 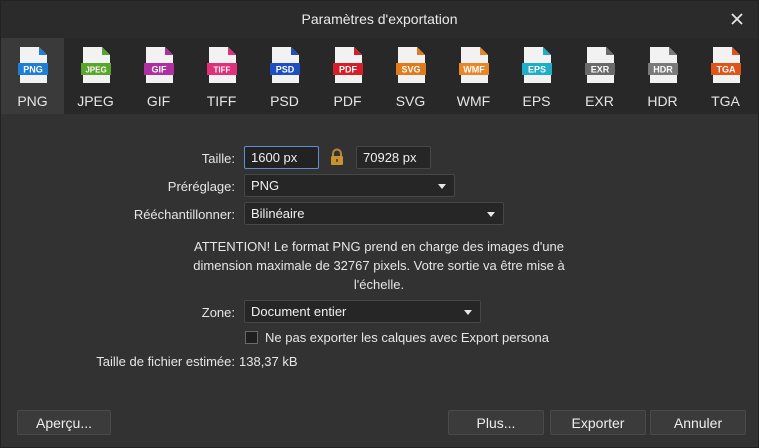 What do you see at coordinates (393, 157) in the screenshot?
I see `height-input: 70928 px` at bounding box center [393, 157].